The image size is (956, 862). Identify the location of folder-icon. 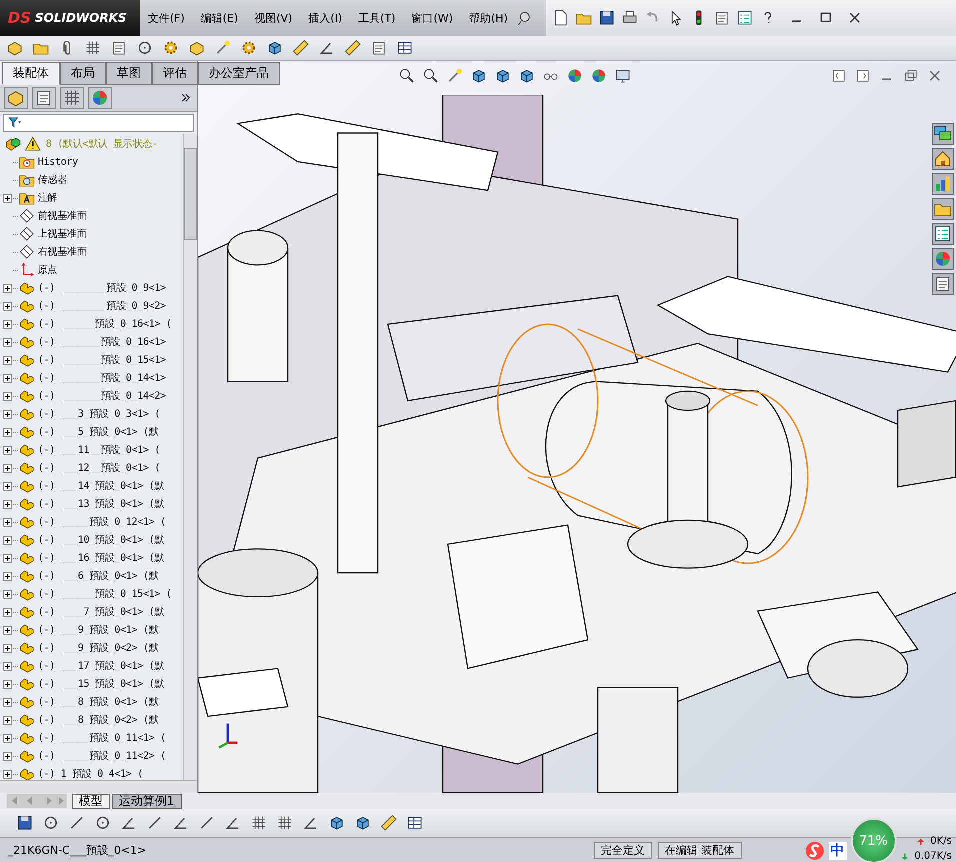
(943, 209).